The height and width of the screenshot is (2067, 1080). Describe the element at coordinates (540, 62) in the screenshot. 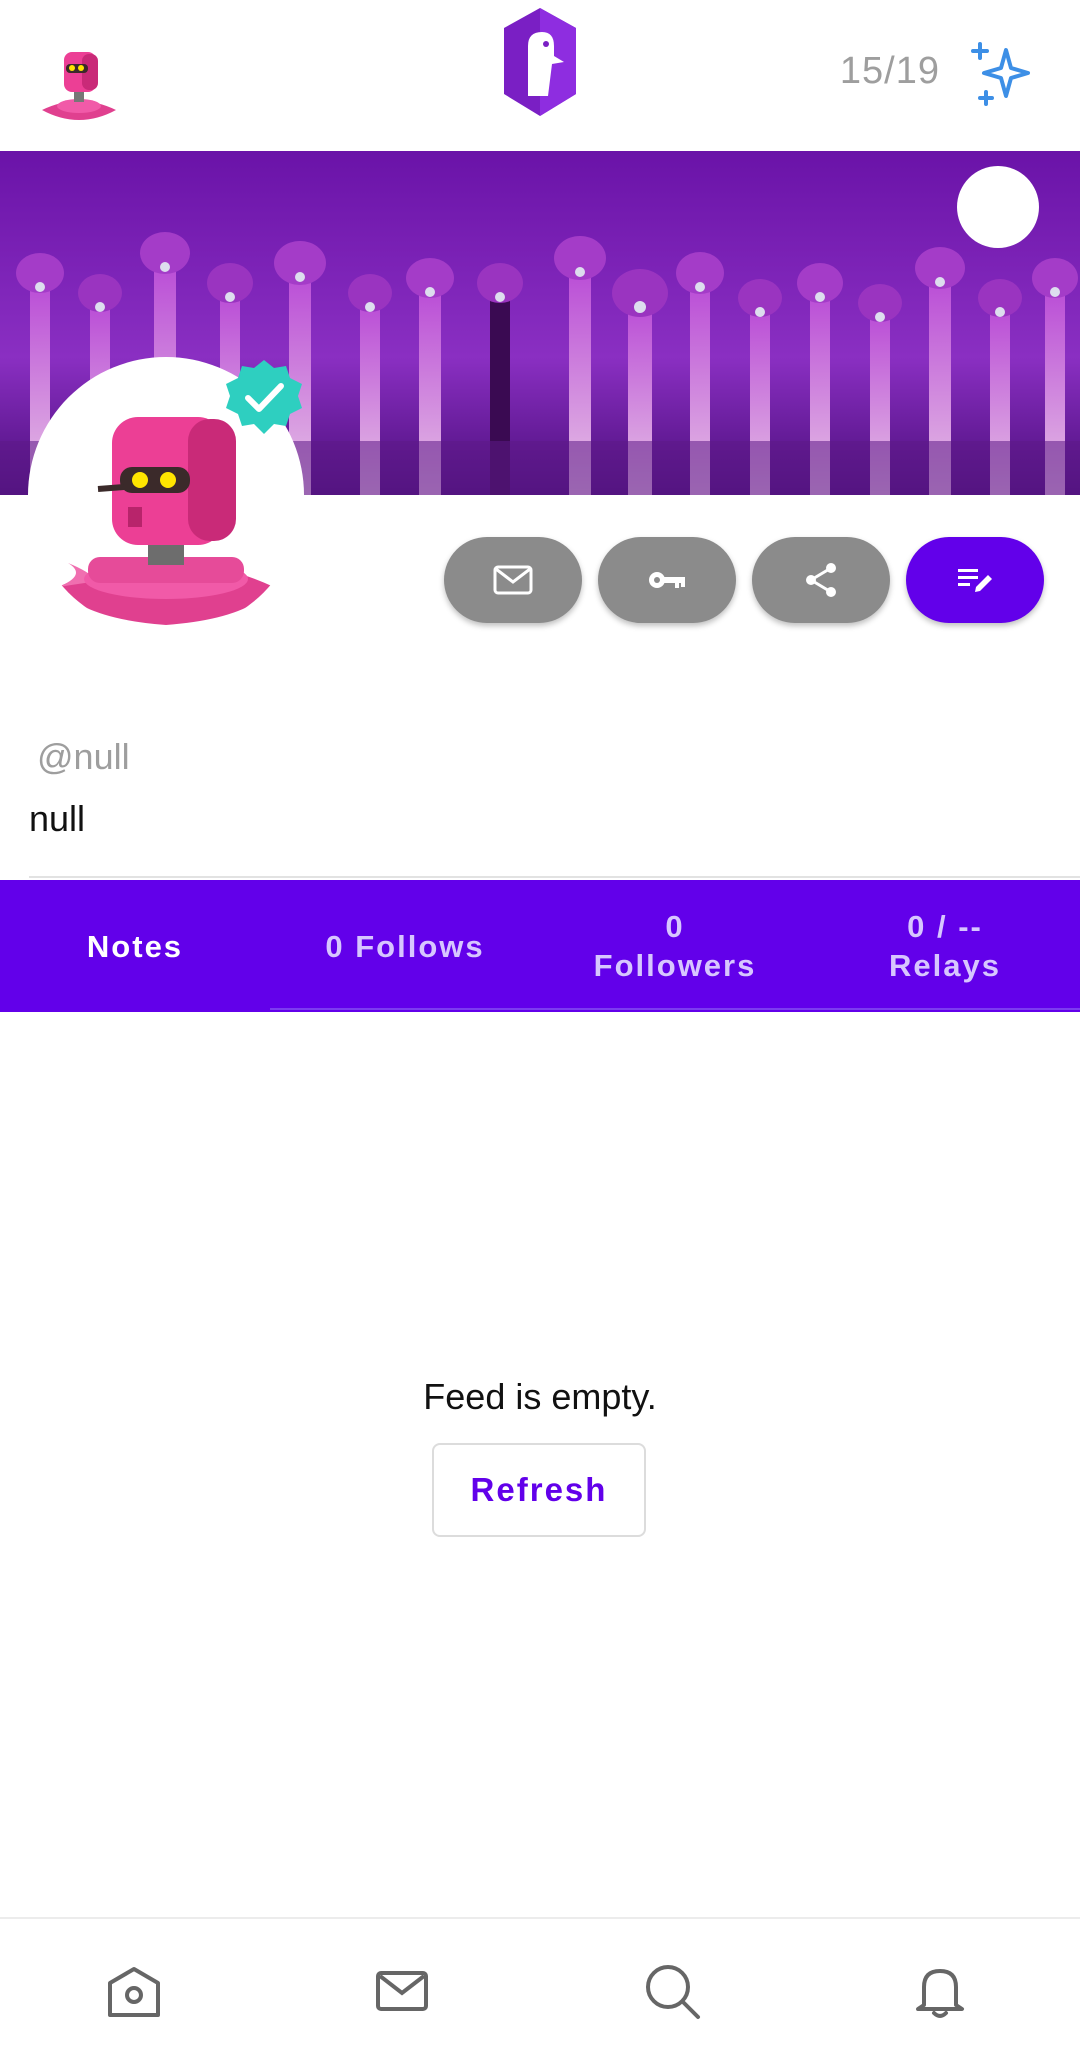

I see `app-logo-icon` at that location.